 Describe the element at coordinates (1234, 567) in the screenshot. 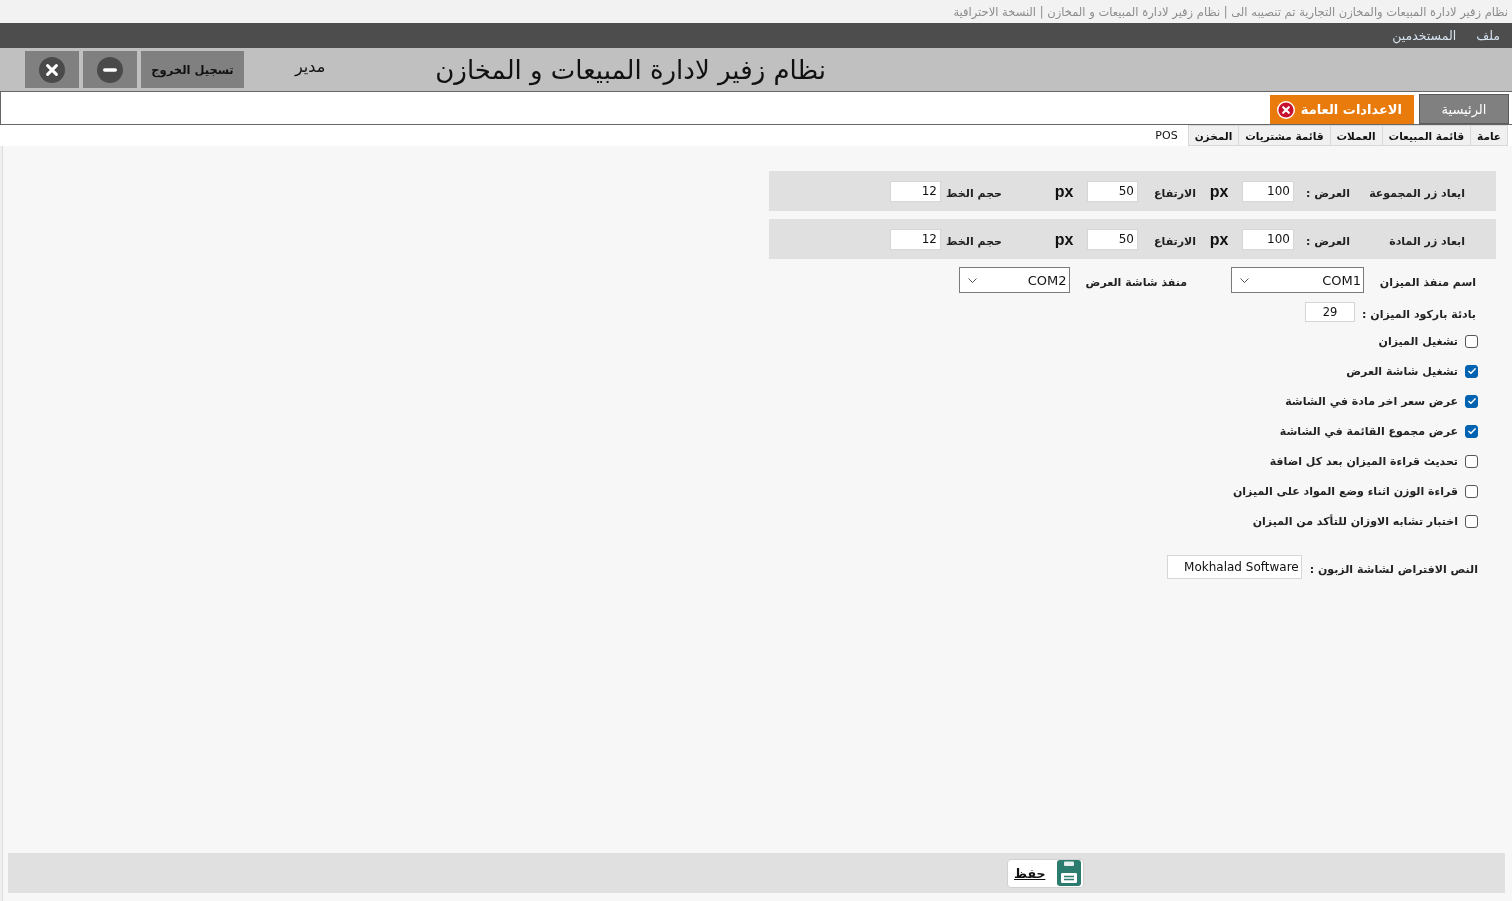

I see `input-field: Mokhalad Software` at that location.